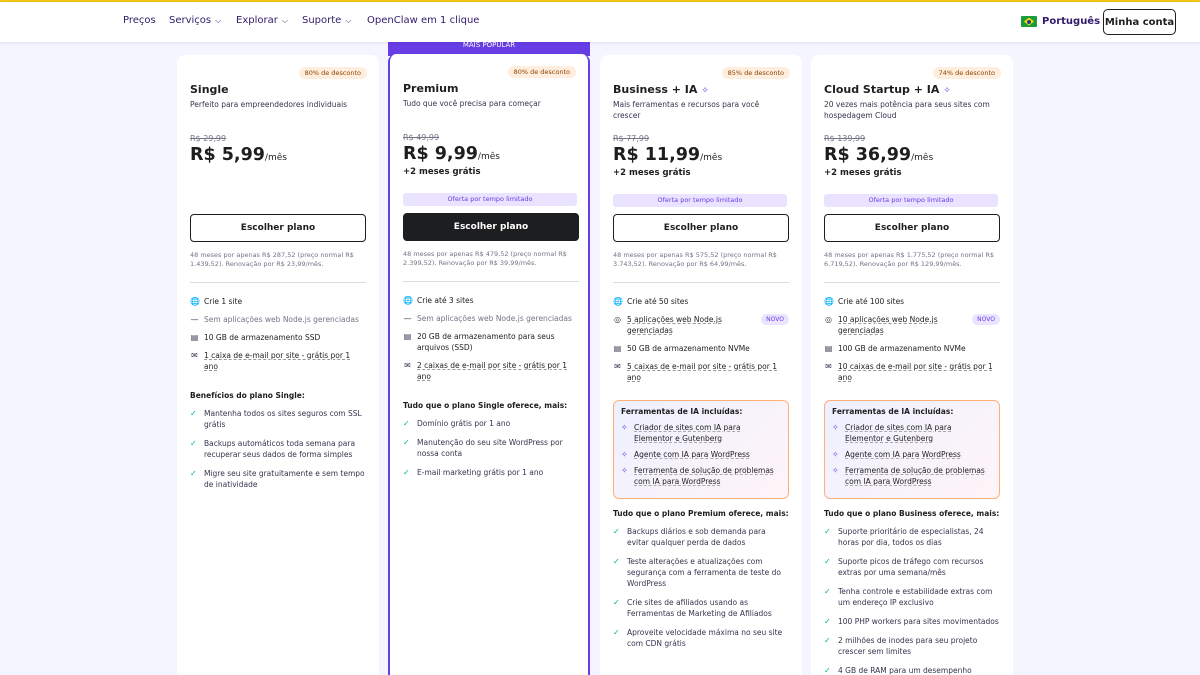 The height and width of the screenshot is (675, 1200). I want to click on my-account-button: Minha conta, so click(1139, 22).